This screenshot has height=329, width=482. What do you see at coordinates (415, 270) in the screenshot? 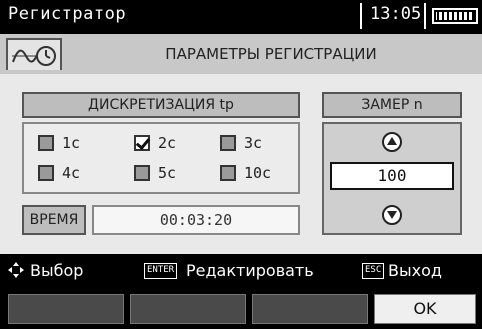
I see `hint-exit-text: Выход` at bounding box center [415, 270].